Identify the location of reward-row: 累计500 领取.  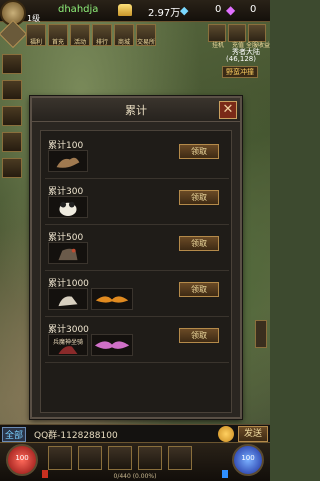
(137, 250).